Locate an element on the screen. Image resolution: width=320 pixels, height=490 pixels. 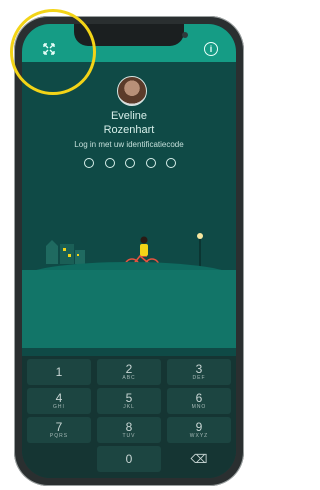
key-9: 9 WXYZ is located at coordinates (199, 430).